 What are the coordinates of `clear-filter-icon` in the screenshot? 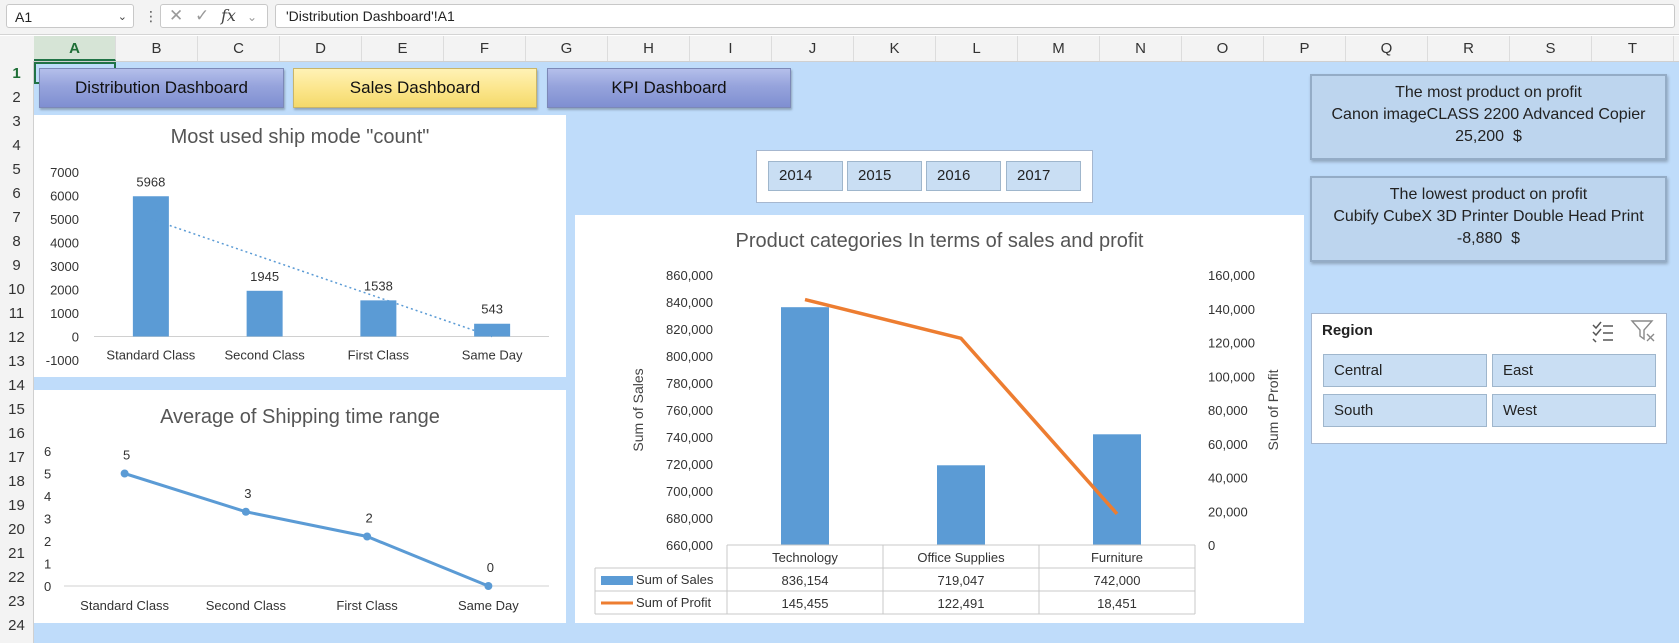 It's located at (1643, 331).